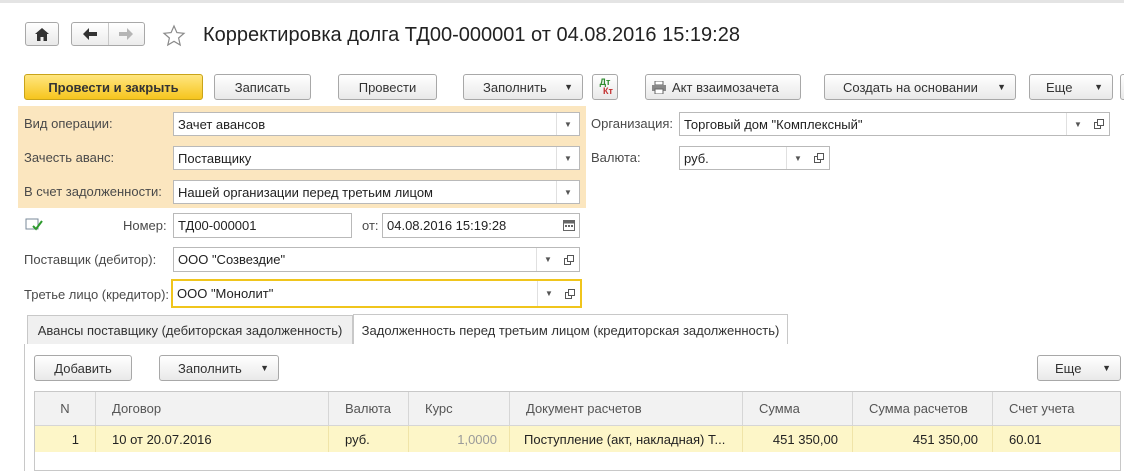  What do you see at coordinates (459, 408) in the screenshot?
I see `column-header-rate: Курс` at bounding box center [459, 408].